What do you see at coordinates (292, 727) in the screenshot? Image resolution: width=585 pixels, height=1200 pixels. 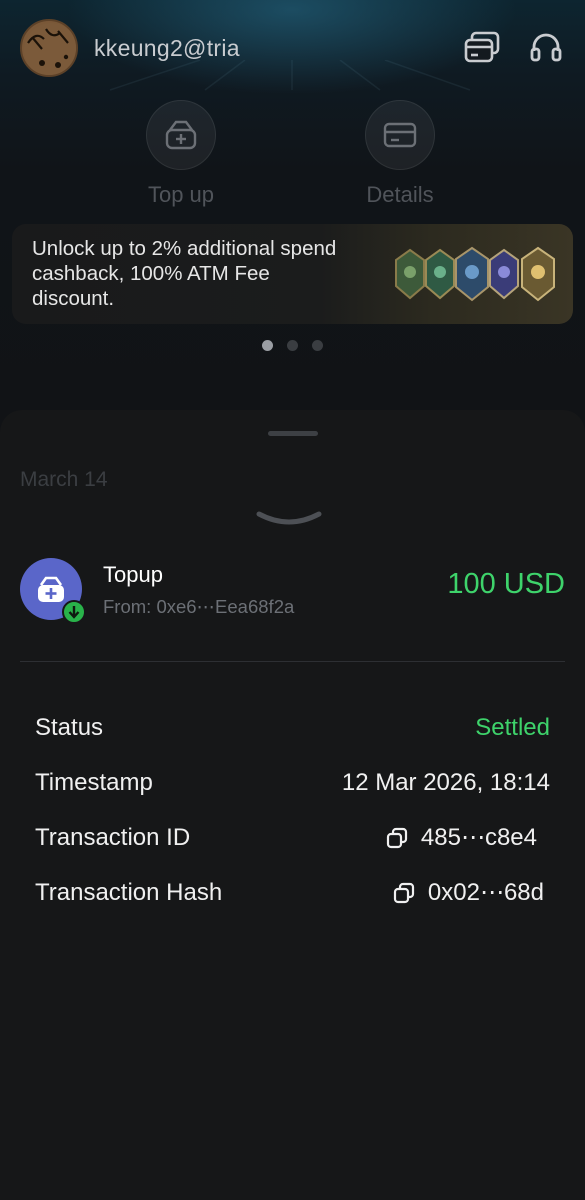 I see `detail-row-status: Status Settled` at bounding box center [292, 727].